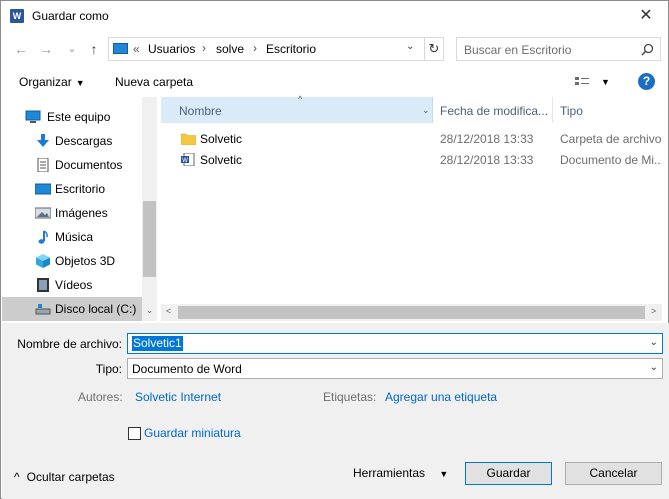  Describe the element at coordinates (508, 473) in the screenshot. I see `guardar-button: Guardar` at that location.